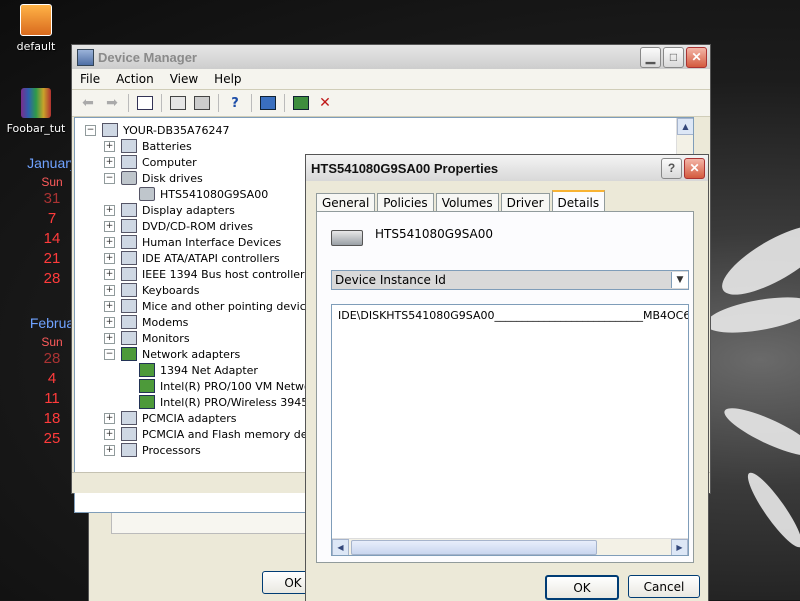 This screenshot has width=800, height=601. I want to click on tree-node: + Modems, so click(146, 322).